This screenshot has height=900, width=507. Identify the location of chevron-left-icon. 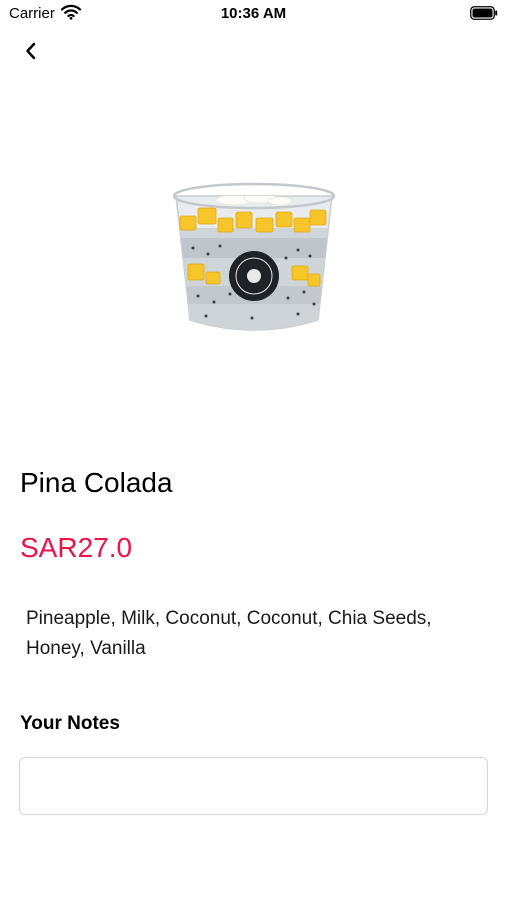
(31, 53).